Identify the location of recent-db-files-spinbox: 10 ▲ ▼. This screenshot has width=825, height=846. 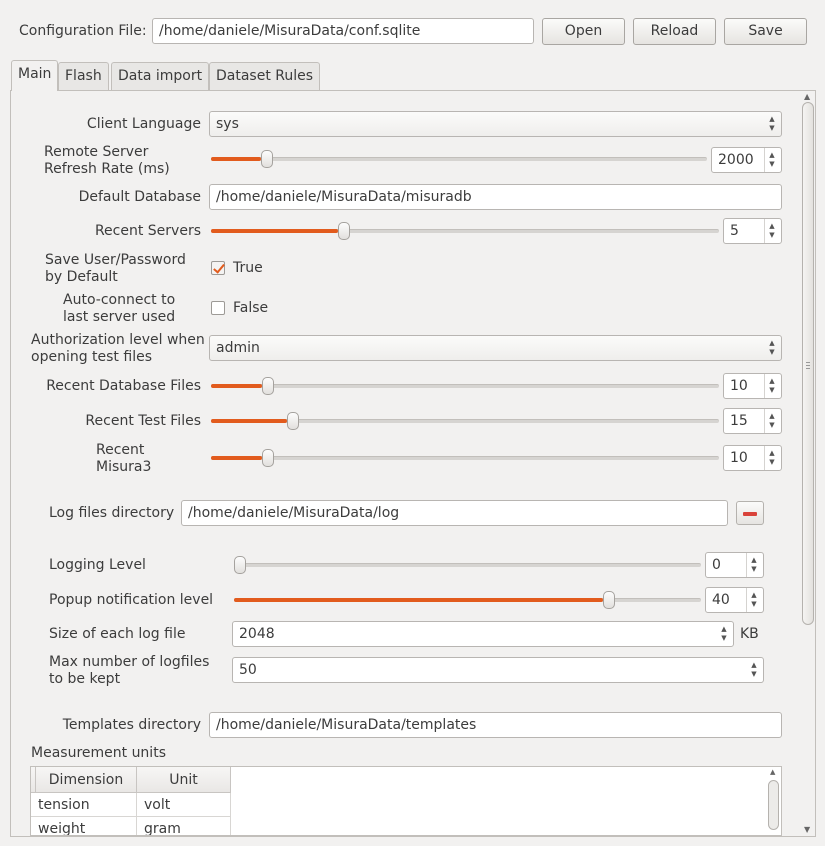
(752, 386).